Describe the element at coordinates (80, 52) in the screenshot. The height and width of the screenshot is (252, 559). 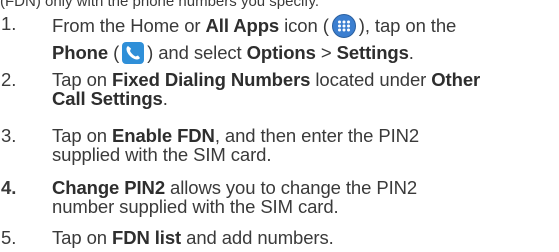
I see `phone-label: Phone` at that location.